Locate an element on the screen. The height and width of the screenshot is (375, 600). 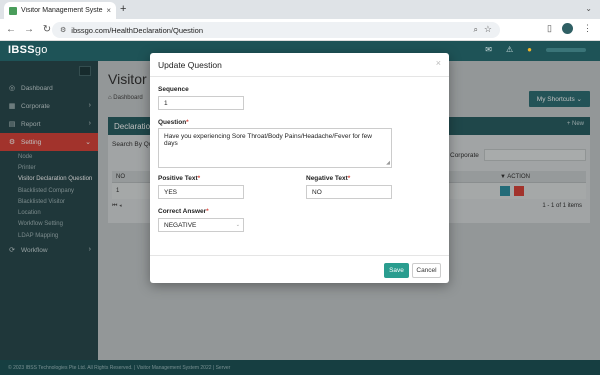
close-tab-icon: × is located at coordinates (108, 10).